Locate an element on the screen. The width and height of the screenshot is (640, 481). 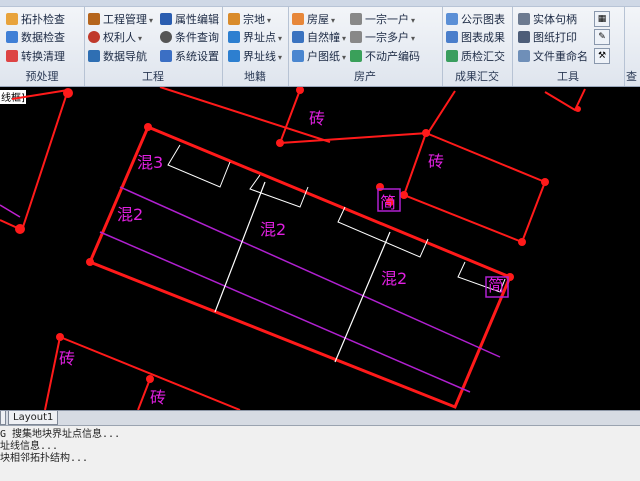
layout-tabs: Layout1 is located at coordinates (320, 417).